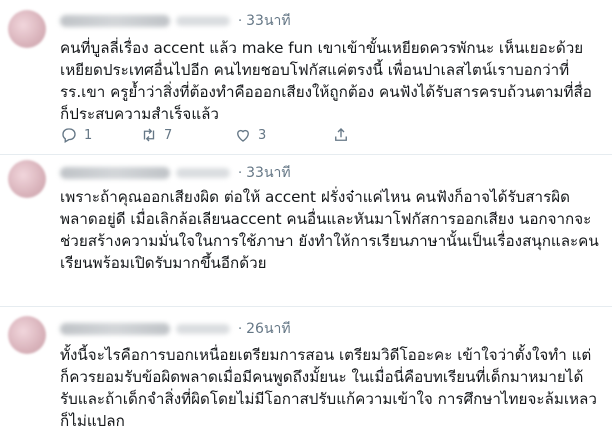 The height and width of the screenshot is (436, 612). What do you see at coordinates (268, 329) in the screenshot?
I see `tweet-timestamp: 26นาที` at bounding box center [268, 329].